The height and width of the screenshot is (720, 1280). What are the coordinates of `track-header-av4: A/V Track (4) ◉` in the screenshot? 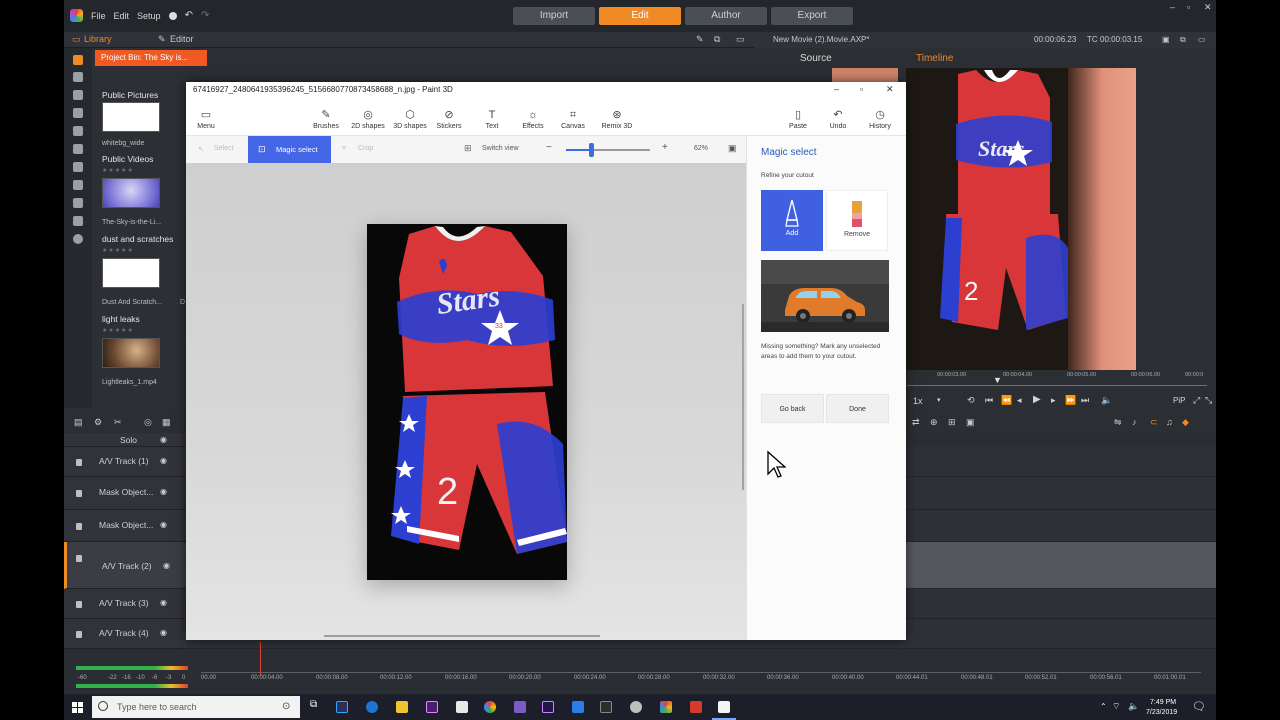 It's located at (125, 634).